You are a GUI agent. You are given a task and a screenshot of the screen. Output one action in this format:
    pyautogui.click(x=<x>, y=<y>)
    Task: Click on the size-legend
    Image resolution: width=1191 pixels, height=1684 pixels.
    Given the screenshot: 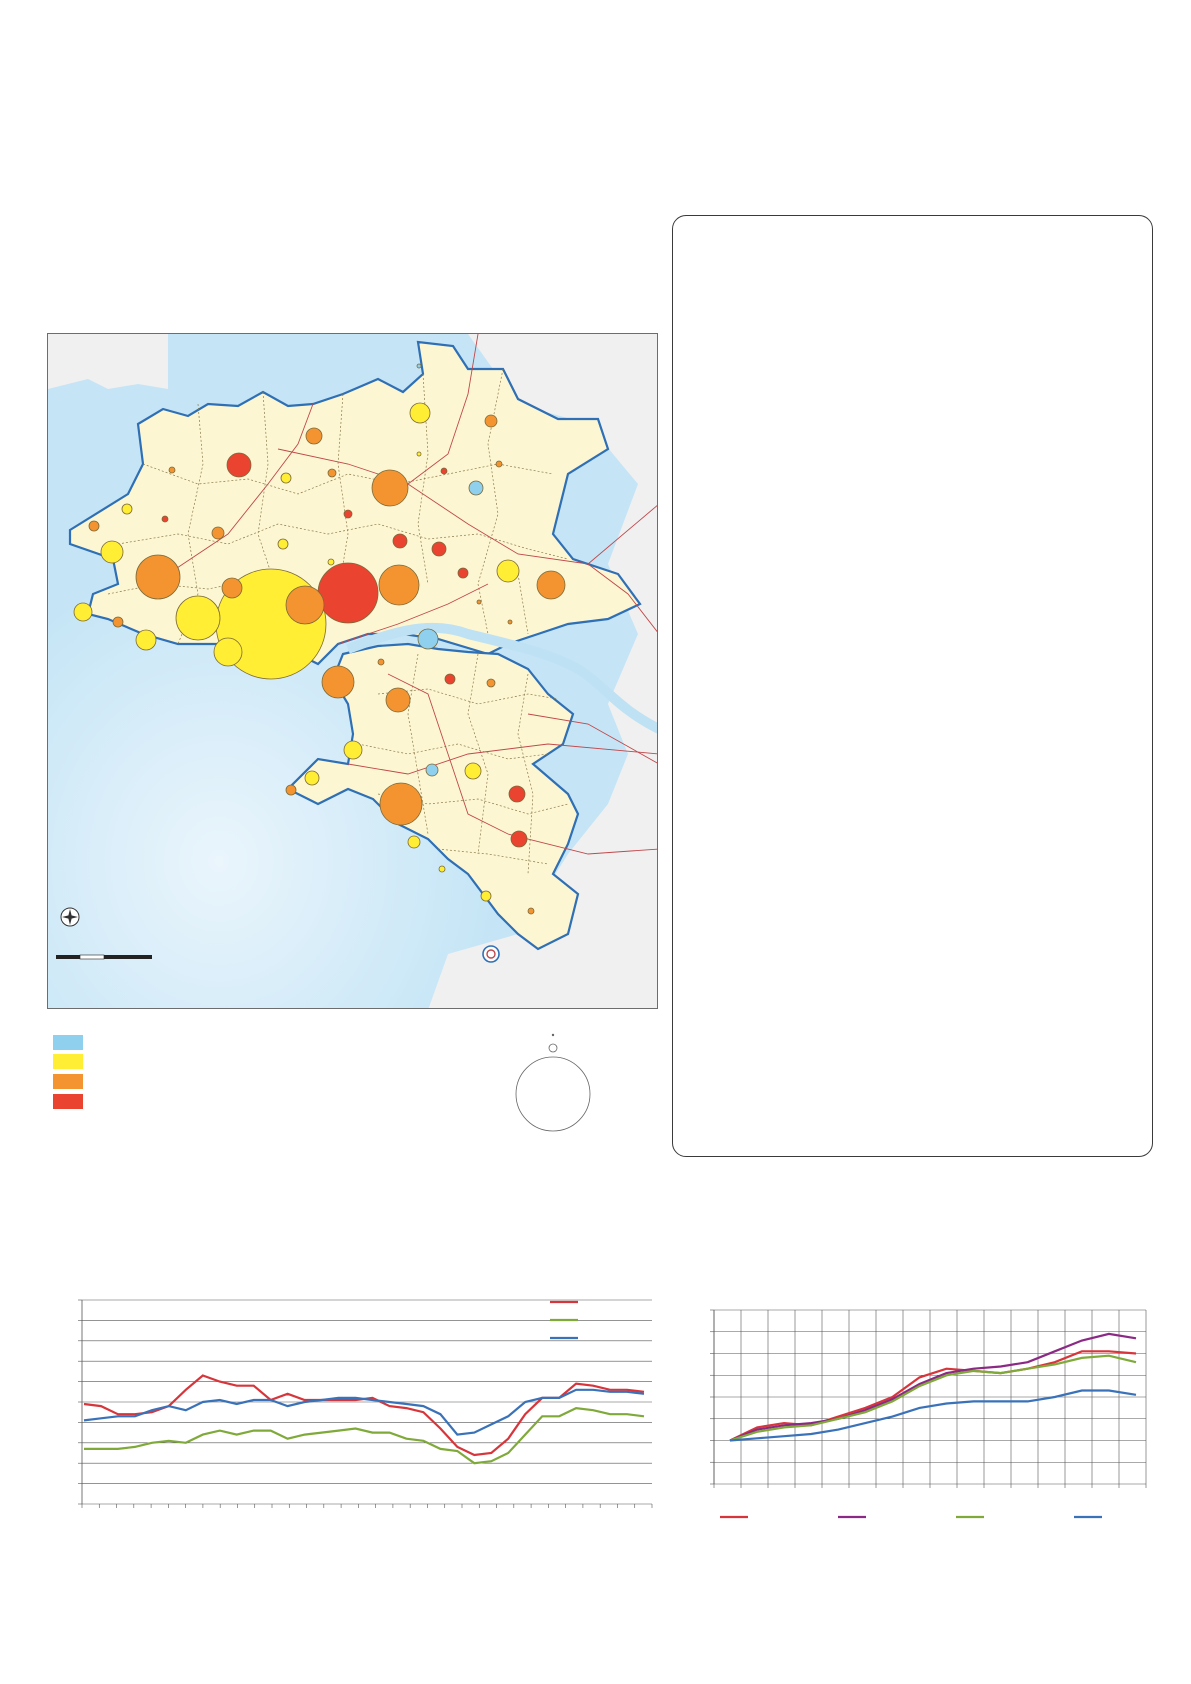 What is the action you would take?
    pyautogui.click(x=553, y=1082)
    